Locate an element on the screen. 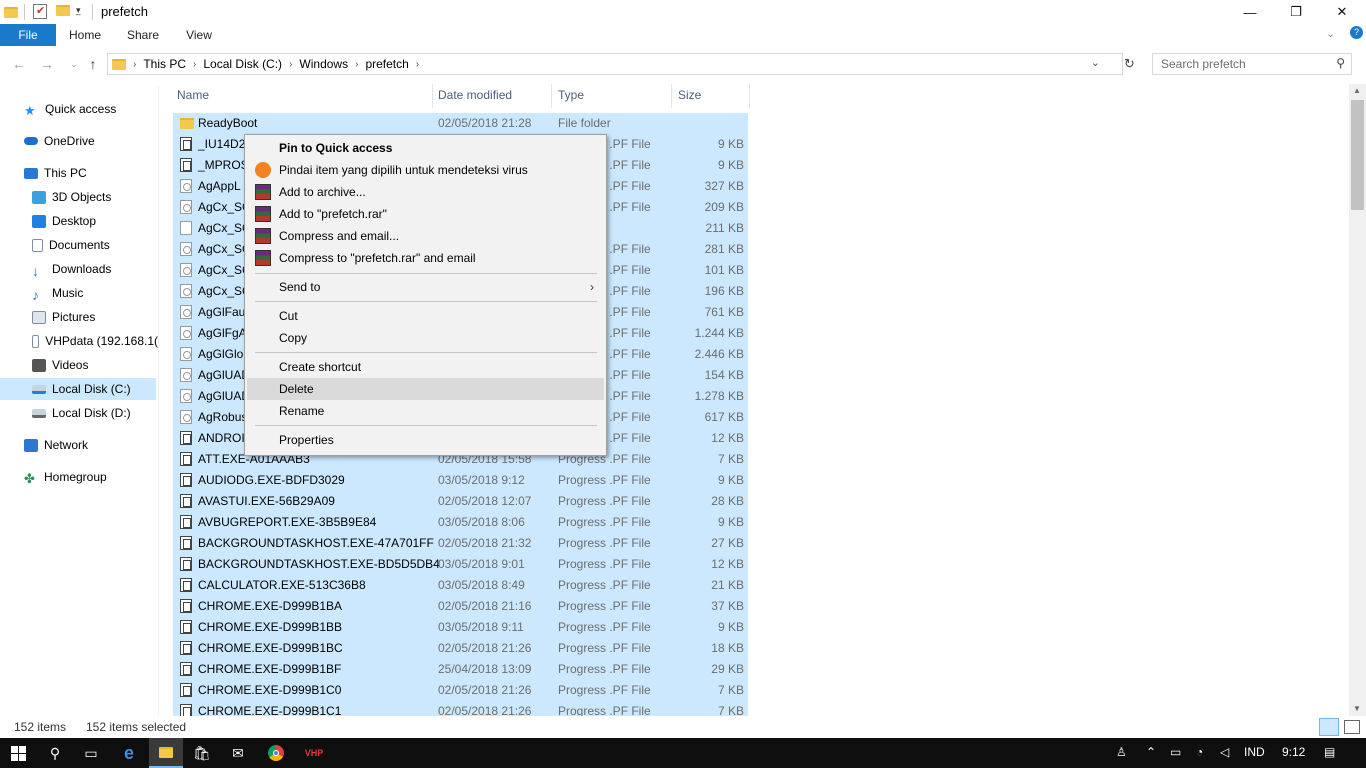  breadcrumb-this-pc: This PC is located at coordinates (164, 64).